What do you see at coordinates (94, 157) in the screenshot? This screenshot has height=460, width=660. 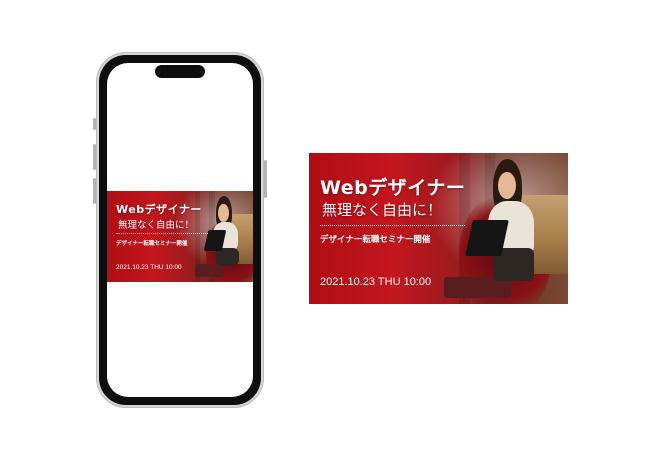 I see `phone-volume-up-button` at bounding box center [94, 157].